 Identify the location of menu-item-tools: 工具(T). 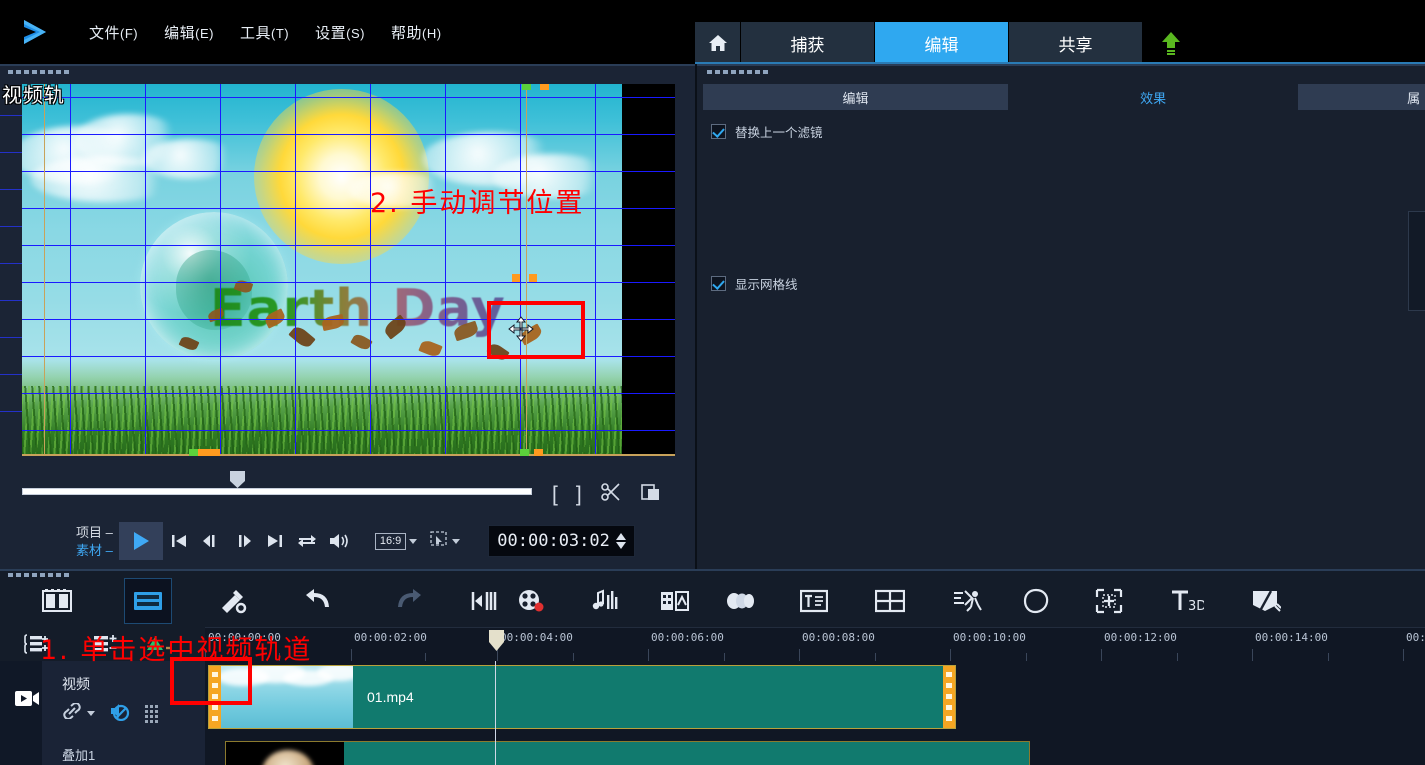
(264, 32).